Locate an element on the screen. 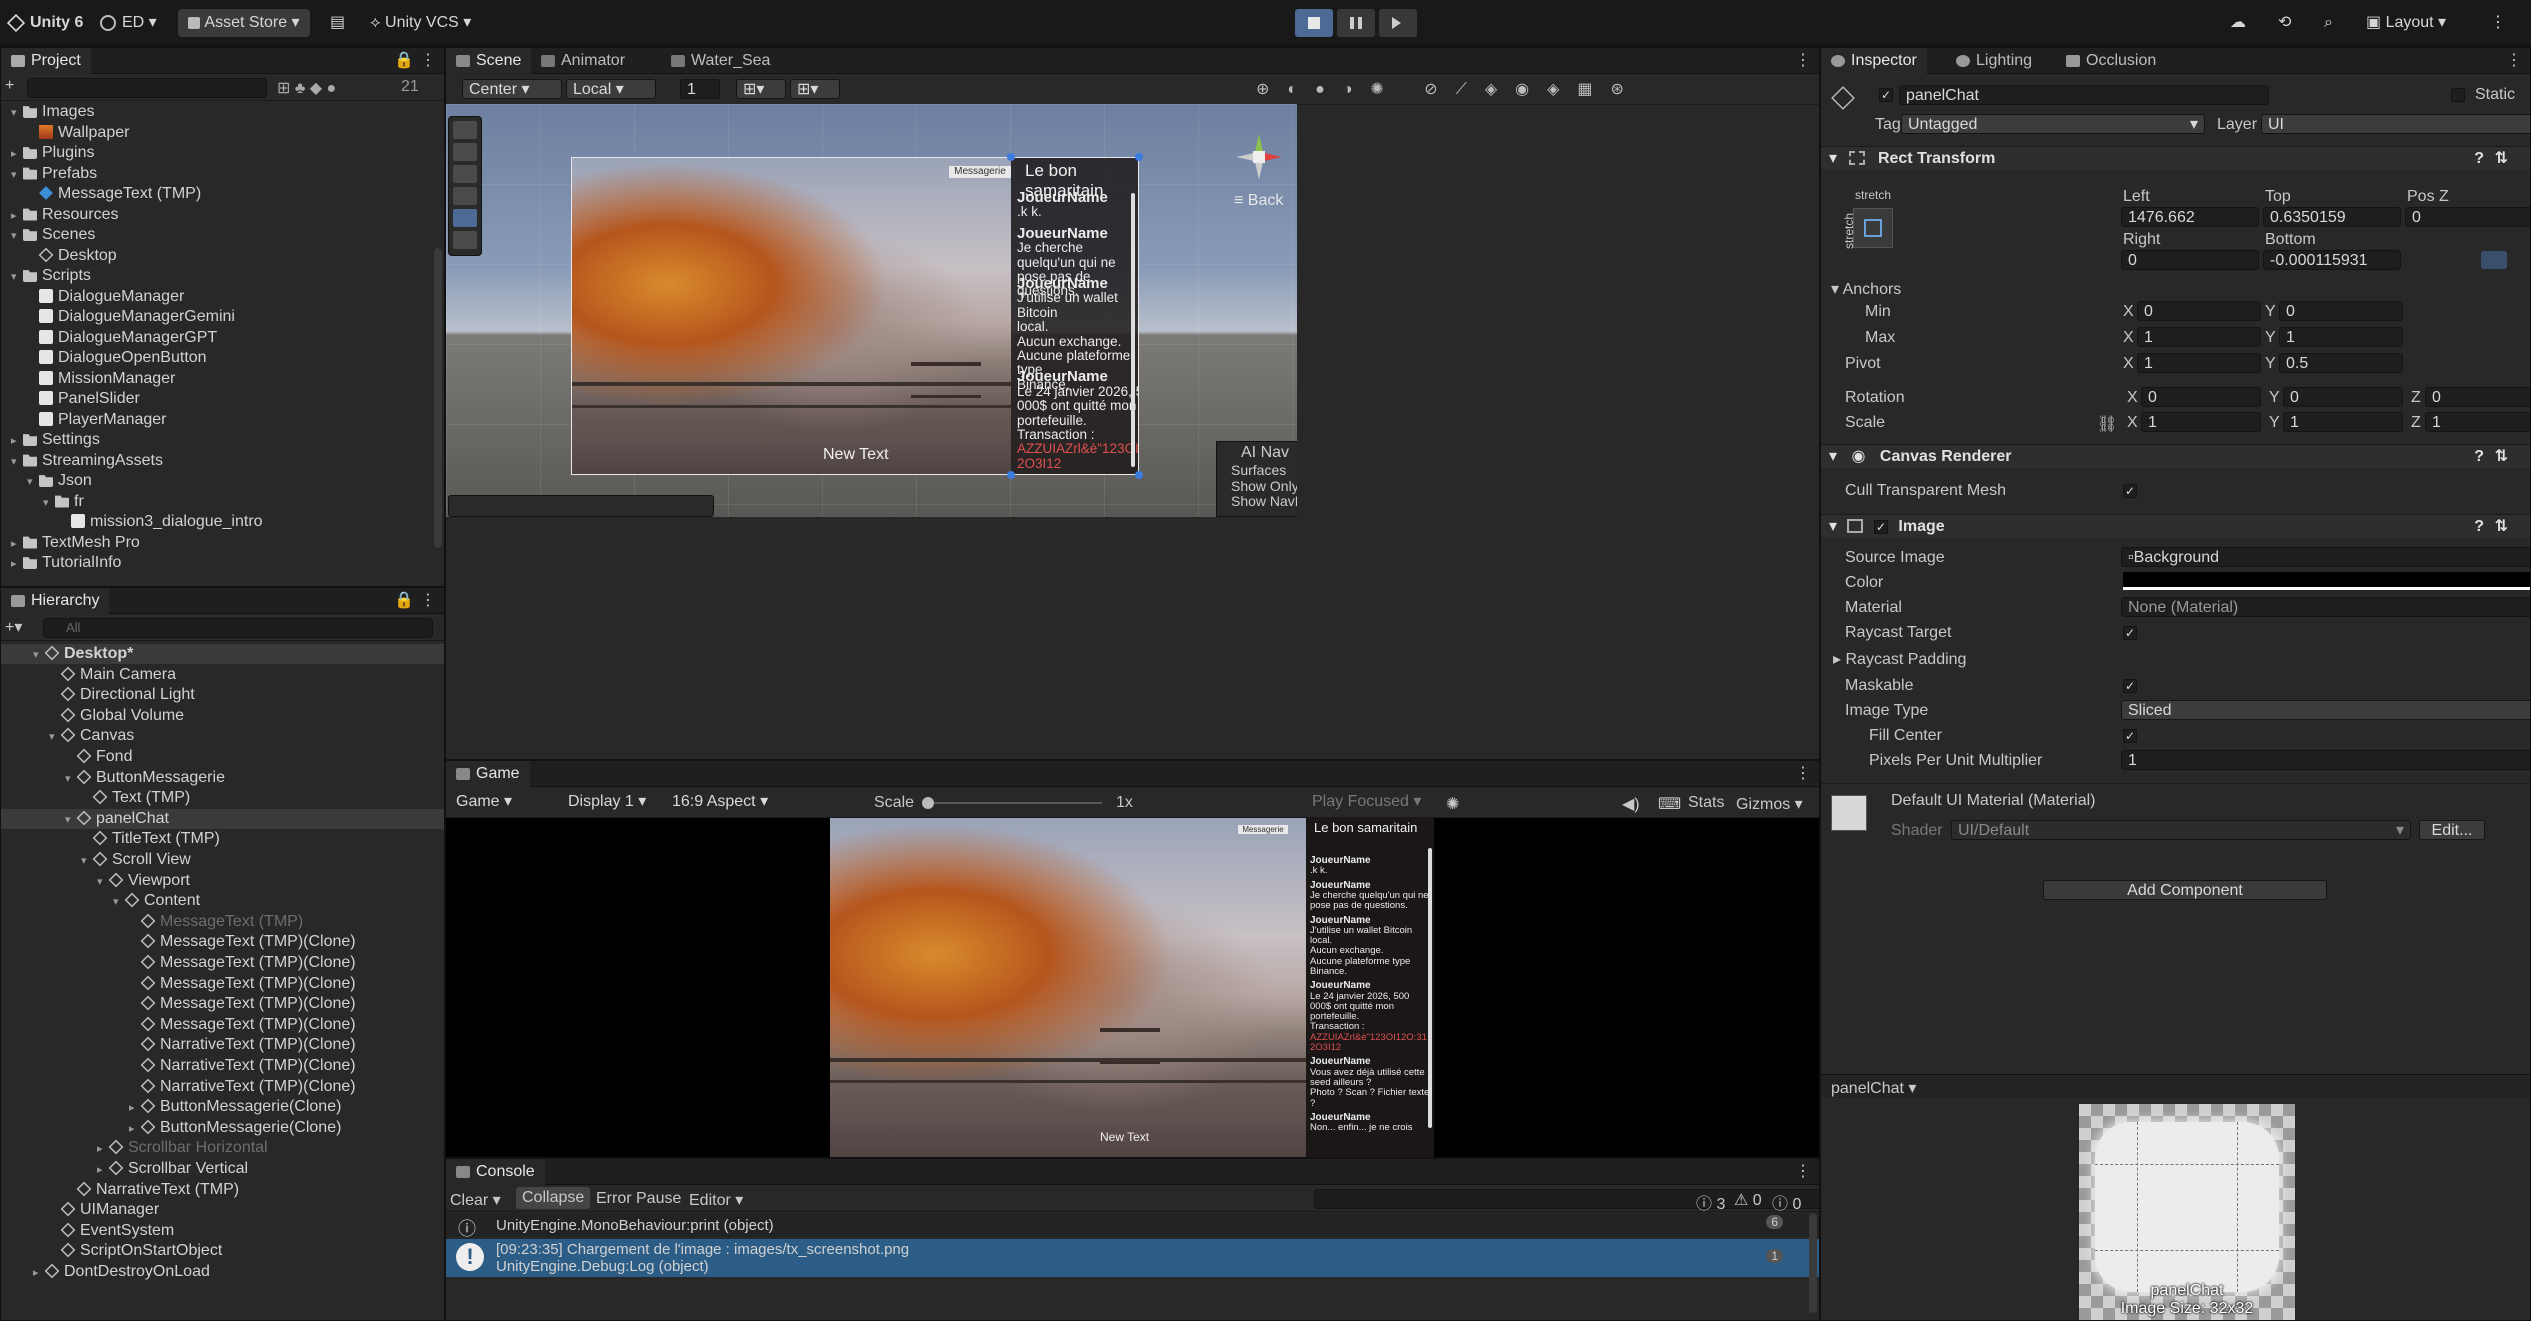 The width and height of the screenshot is (2531, 1321). console-scrollbar is located at coordinates (1813, 1263).